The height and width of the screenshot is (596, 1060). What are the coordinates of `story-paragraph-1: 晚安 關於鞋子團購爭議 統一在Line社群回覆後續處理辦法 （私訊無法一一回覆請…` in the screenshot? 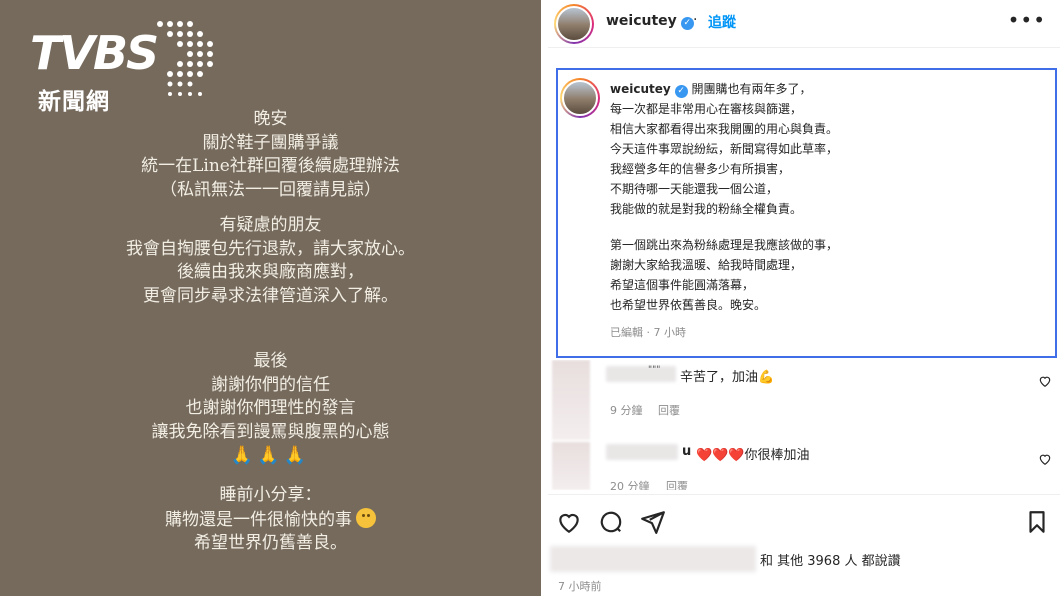 It's located at (270, 155).